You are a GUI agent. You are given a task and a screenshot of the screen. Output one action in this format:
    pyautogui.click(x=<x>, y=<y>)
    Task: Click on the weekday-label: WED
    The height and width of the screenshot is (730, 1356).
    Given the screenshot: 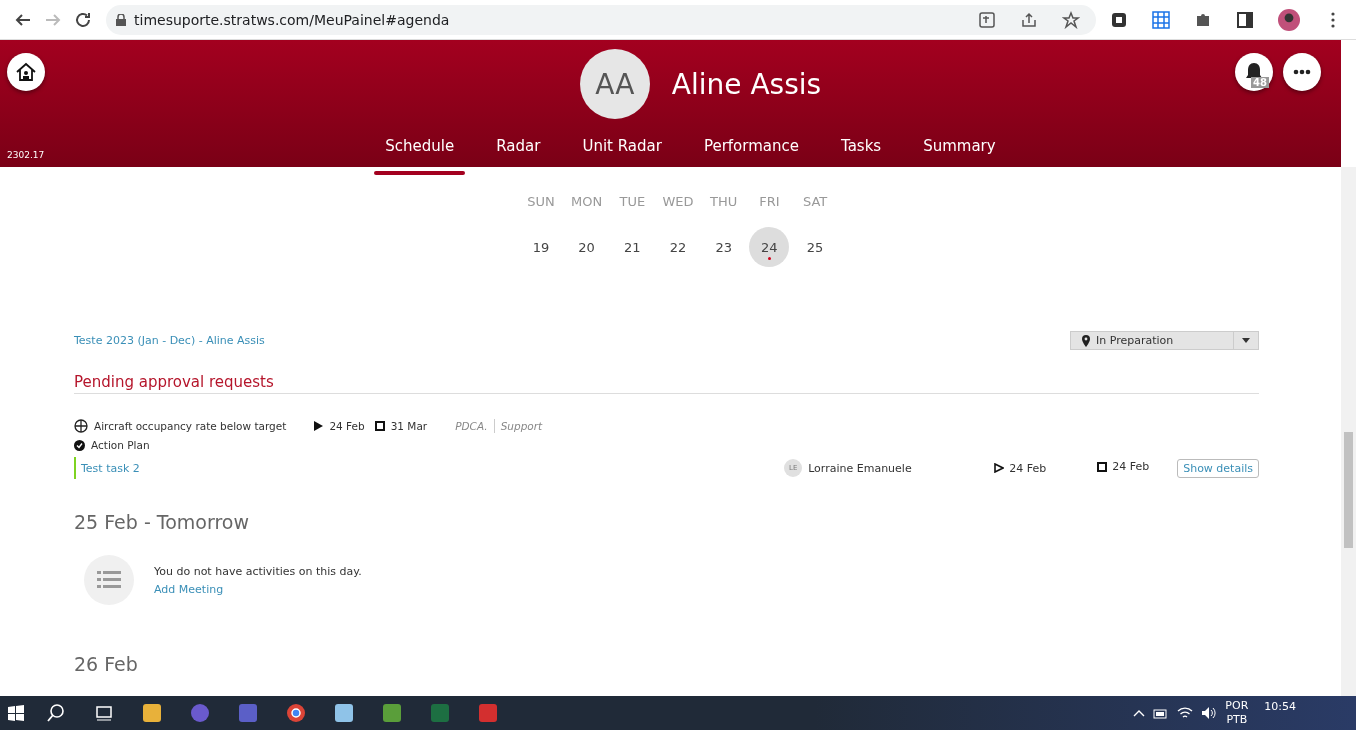 What is the action you would take?
    pyautogui.click(x=678, y=201)
    